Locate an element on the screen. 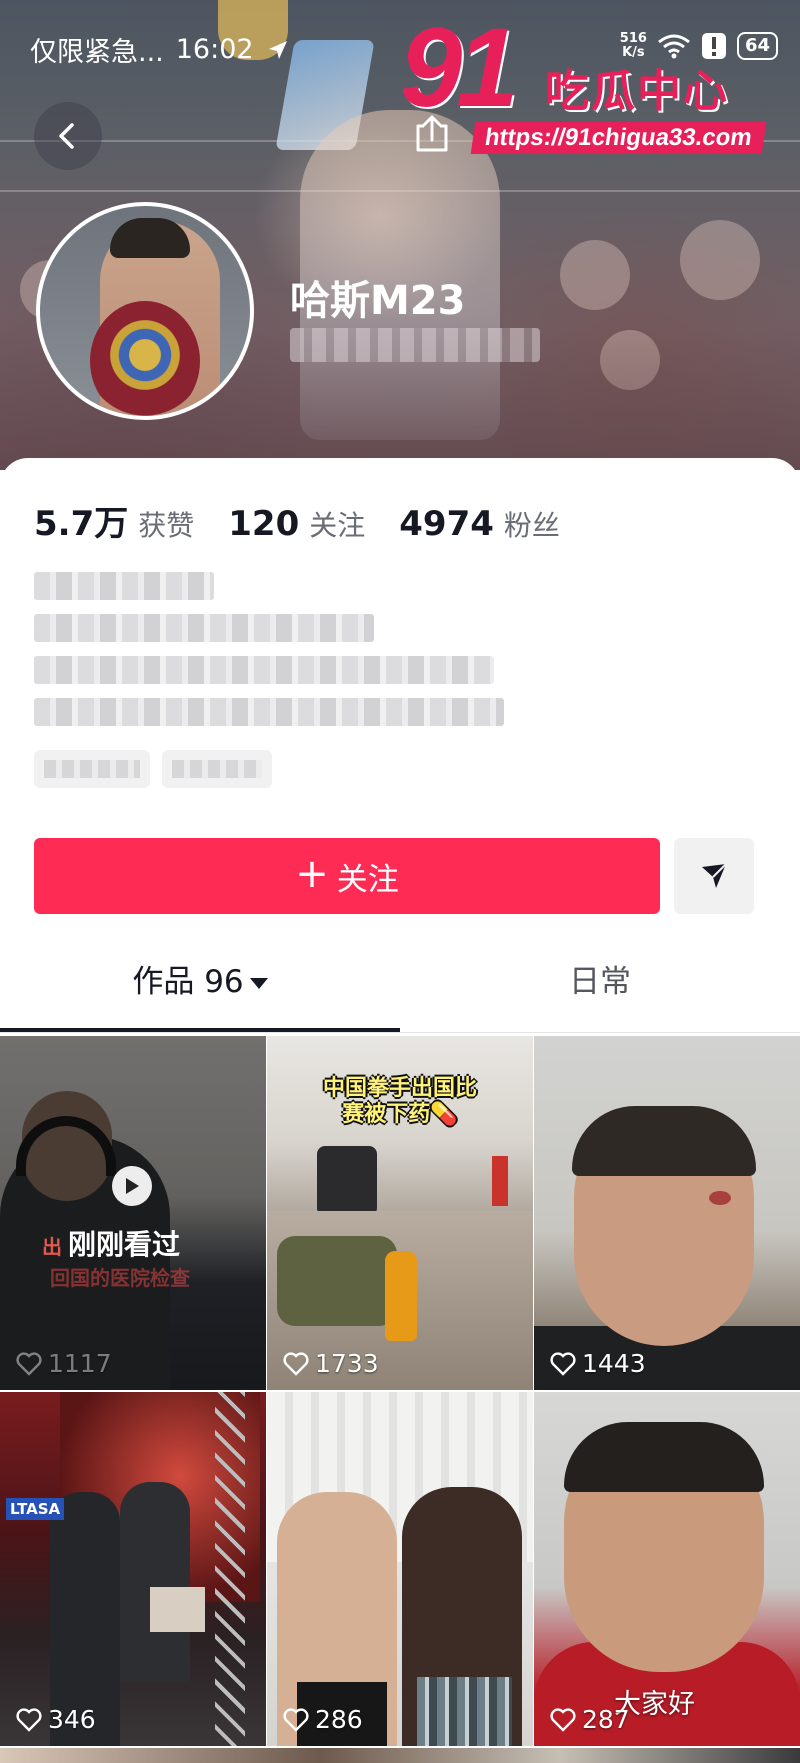 The image size is (800, 1763). send-icon is located at coordinates (714, 875).